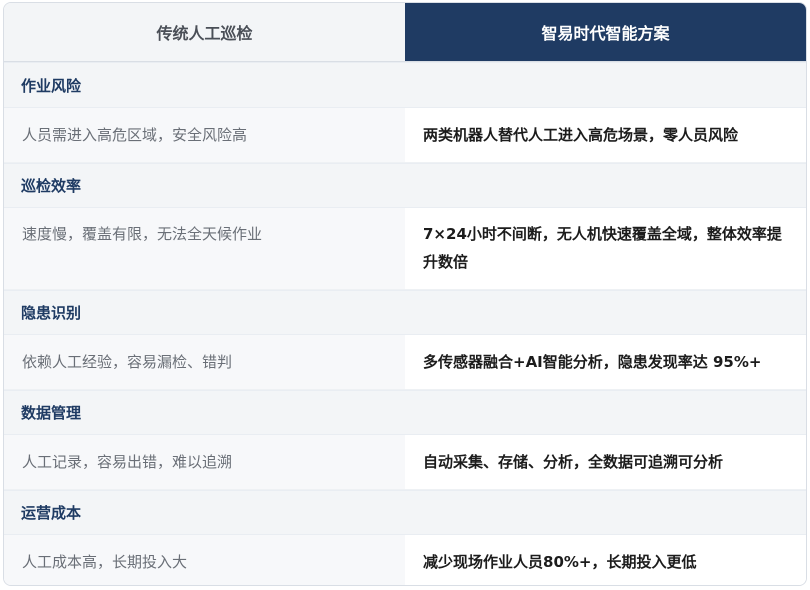 The image size is (810, 590). Describe the element at coordinates (573, 462) in the screenshot. I see `smart-text: 自动采集、存储、分析，全数据可追溯可分析` at that location.